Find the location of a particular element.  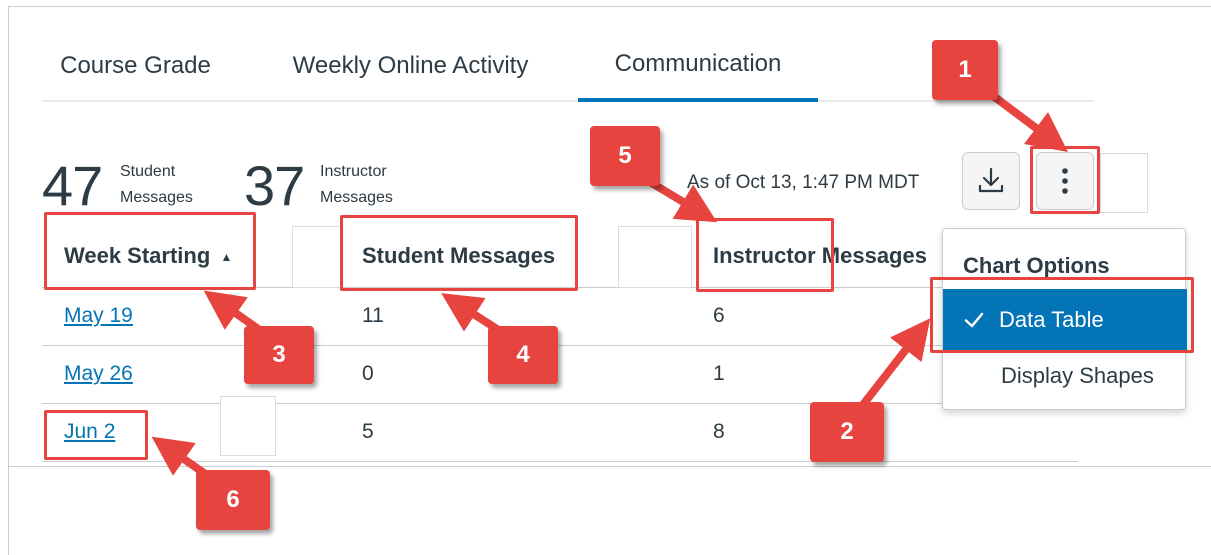

table-row: May 26 0 1 is located at coordinates (560, 375).